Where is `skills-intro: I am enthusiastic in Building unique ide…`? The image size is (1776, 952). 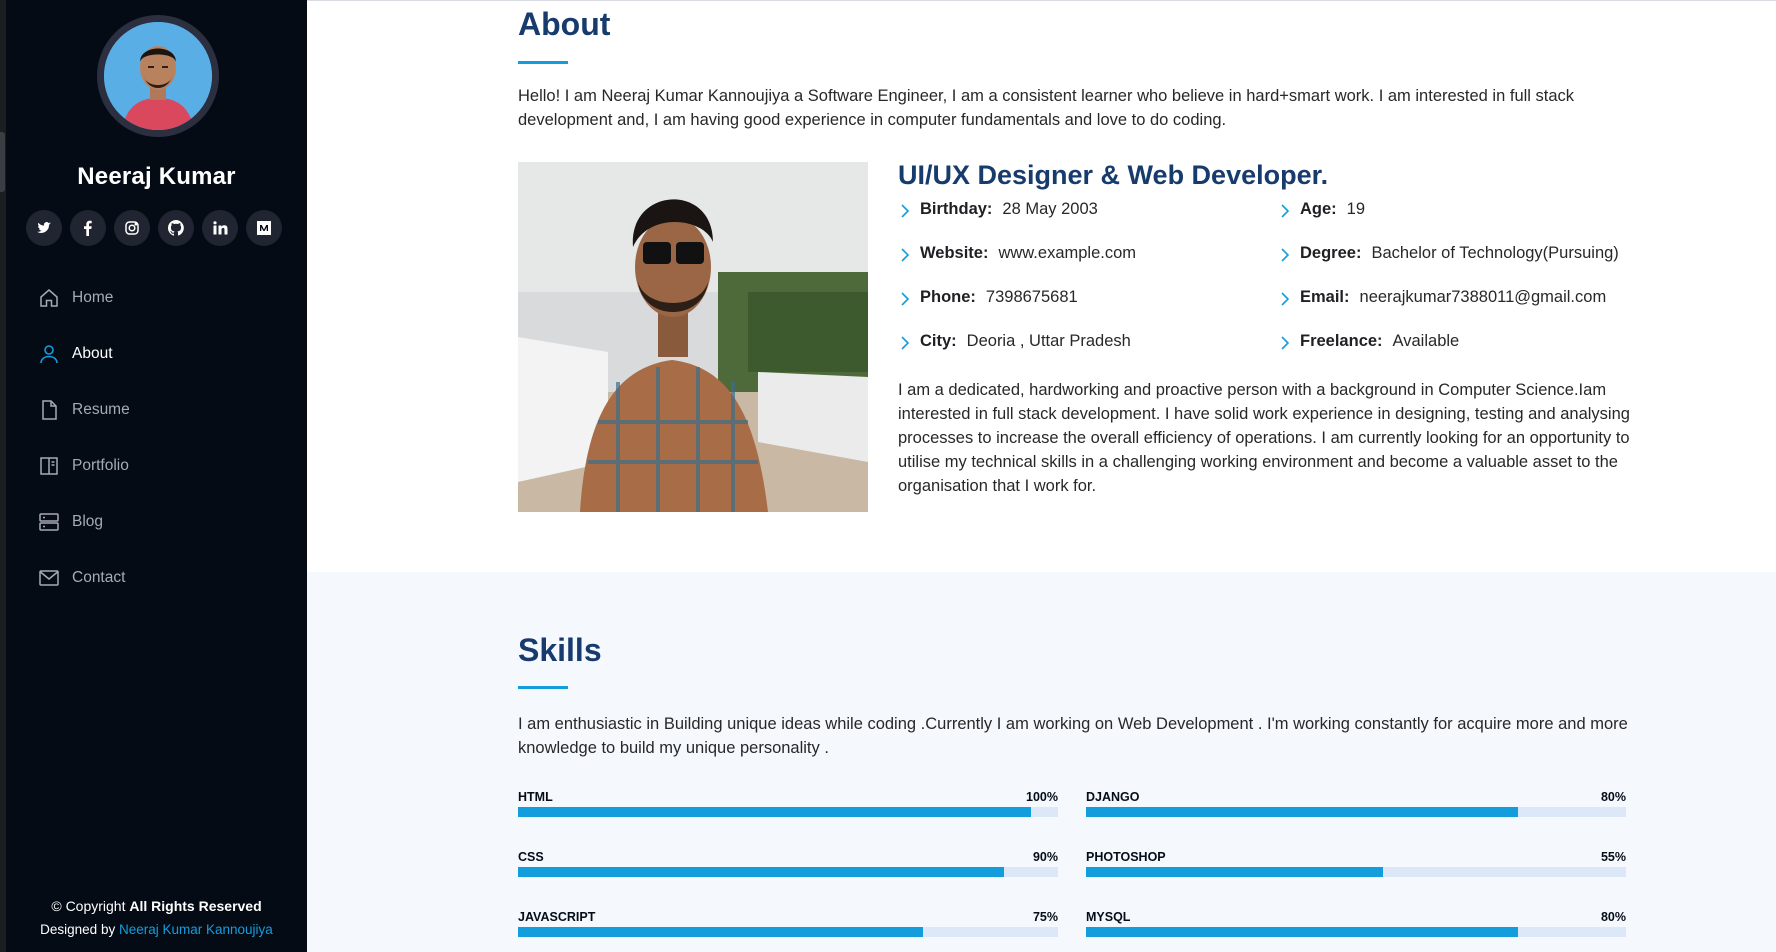 skills-intro: I am enthusiastic in Building unique ide… is located at coordinates (1073, 736).